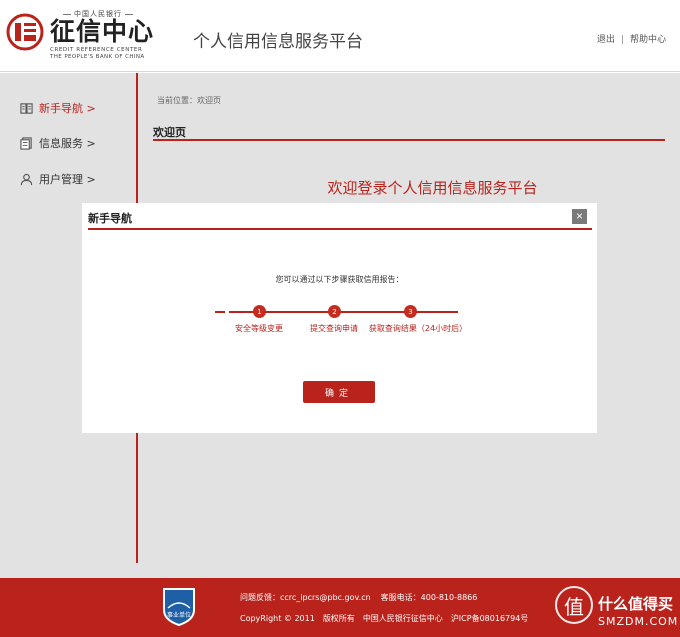  I want to click on step-3-marker: 3, so click(410, 311).